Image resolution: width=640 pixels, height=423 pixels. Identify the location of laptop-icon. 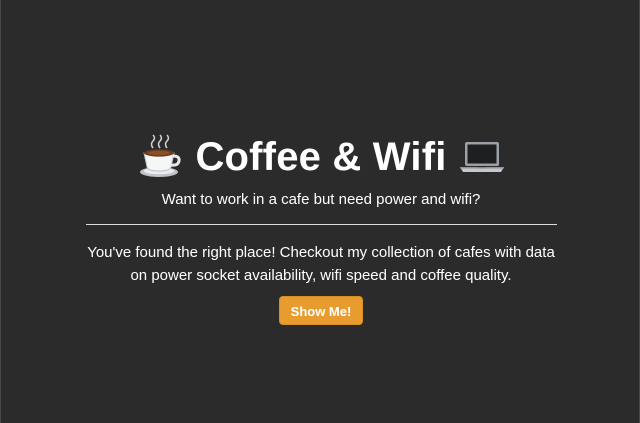
(482, 157).